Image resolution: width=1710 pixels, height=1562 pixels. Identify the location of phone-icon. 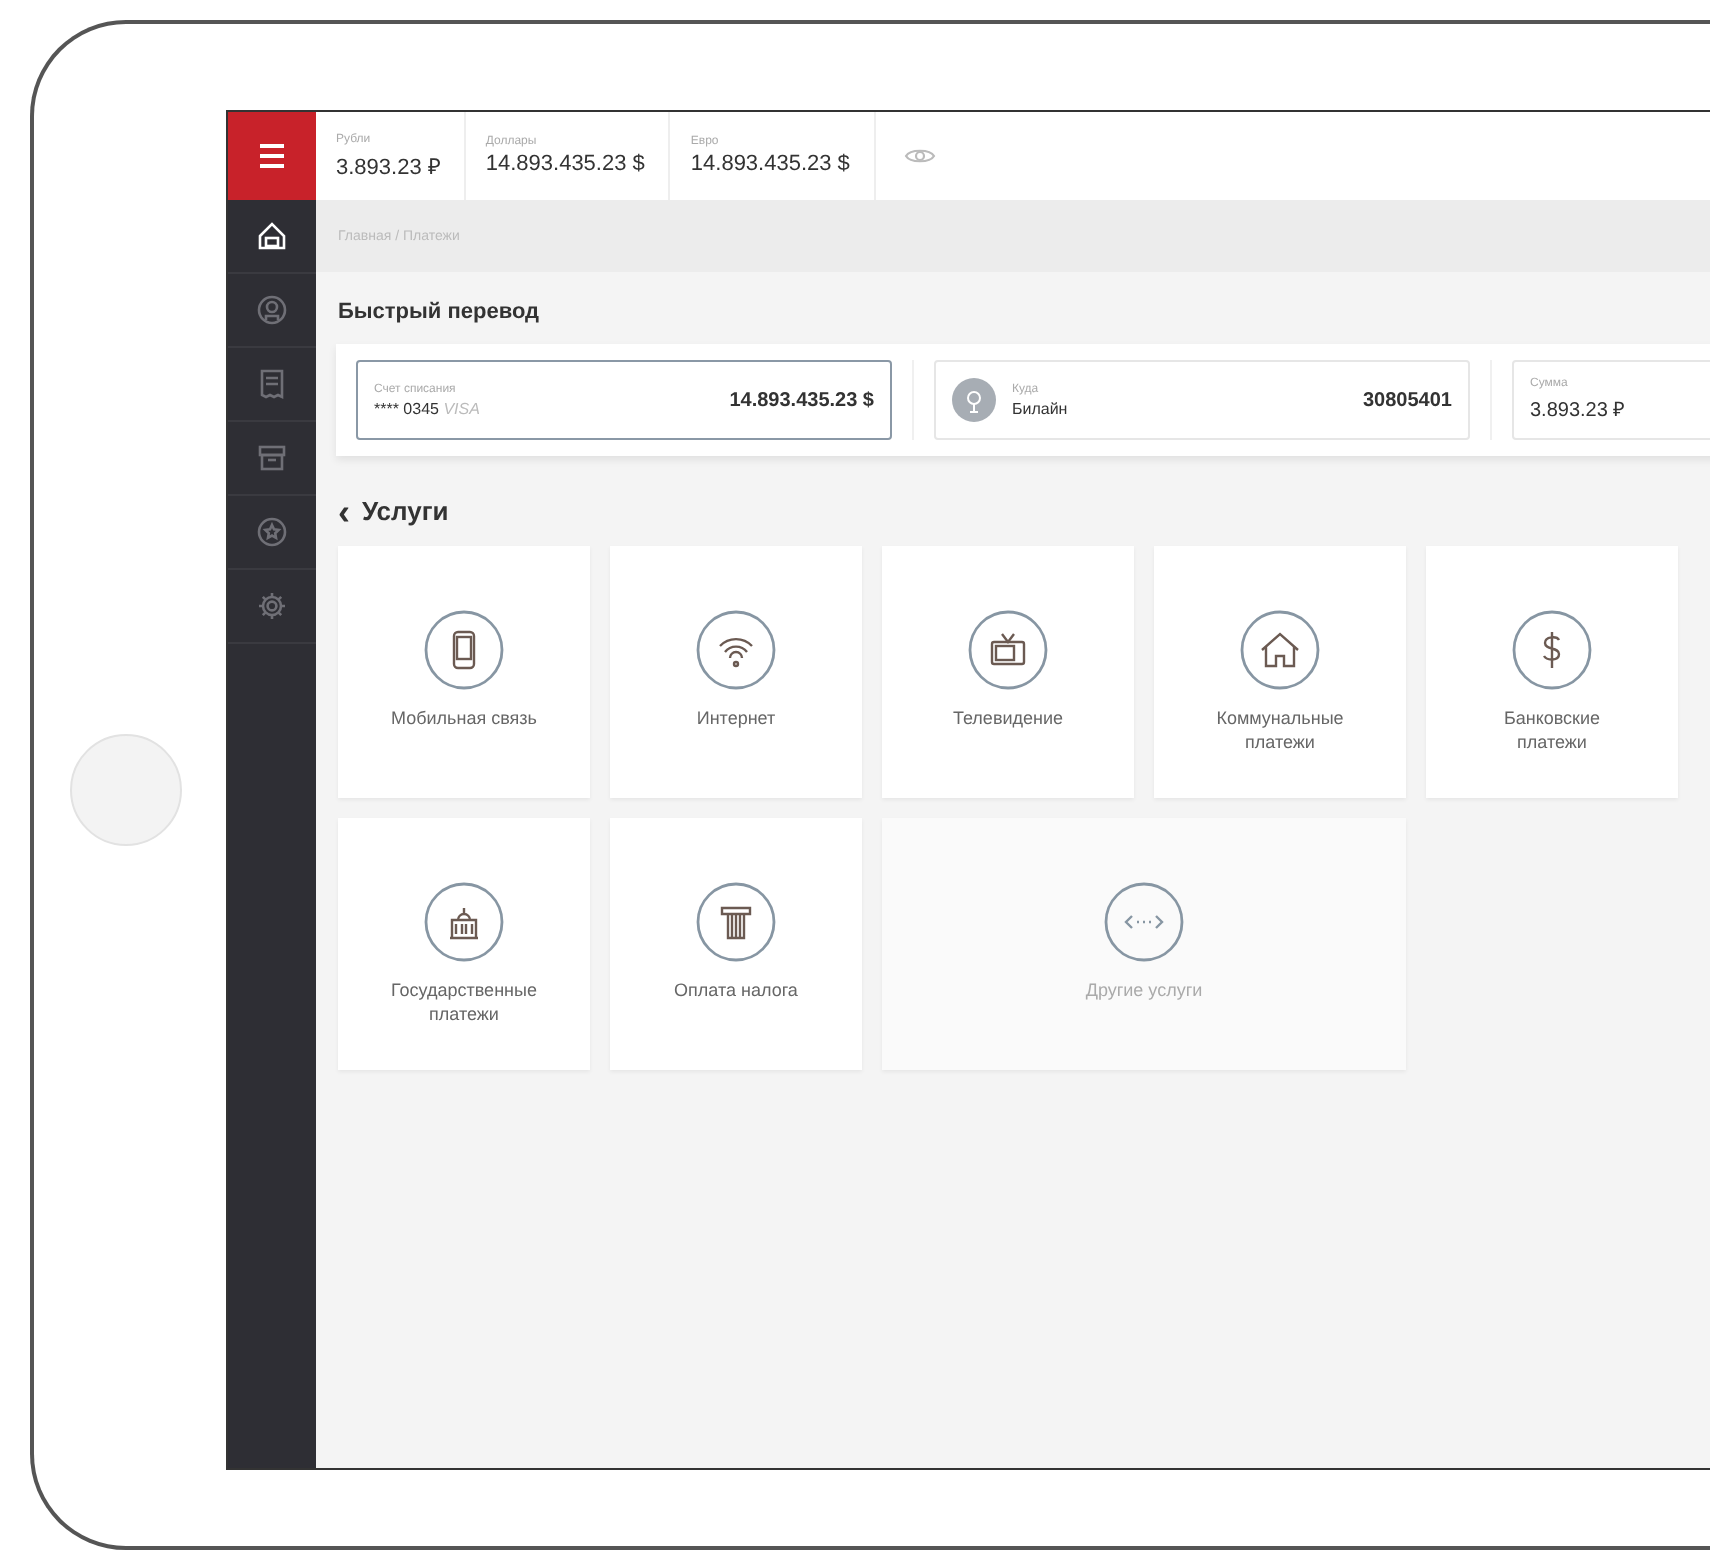
(464, 650).